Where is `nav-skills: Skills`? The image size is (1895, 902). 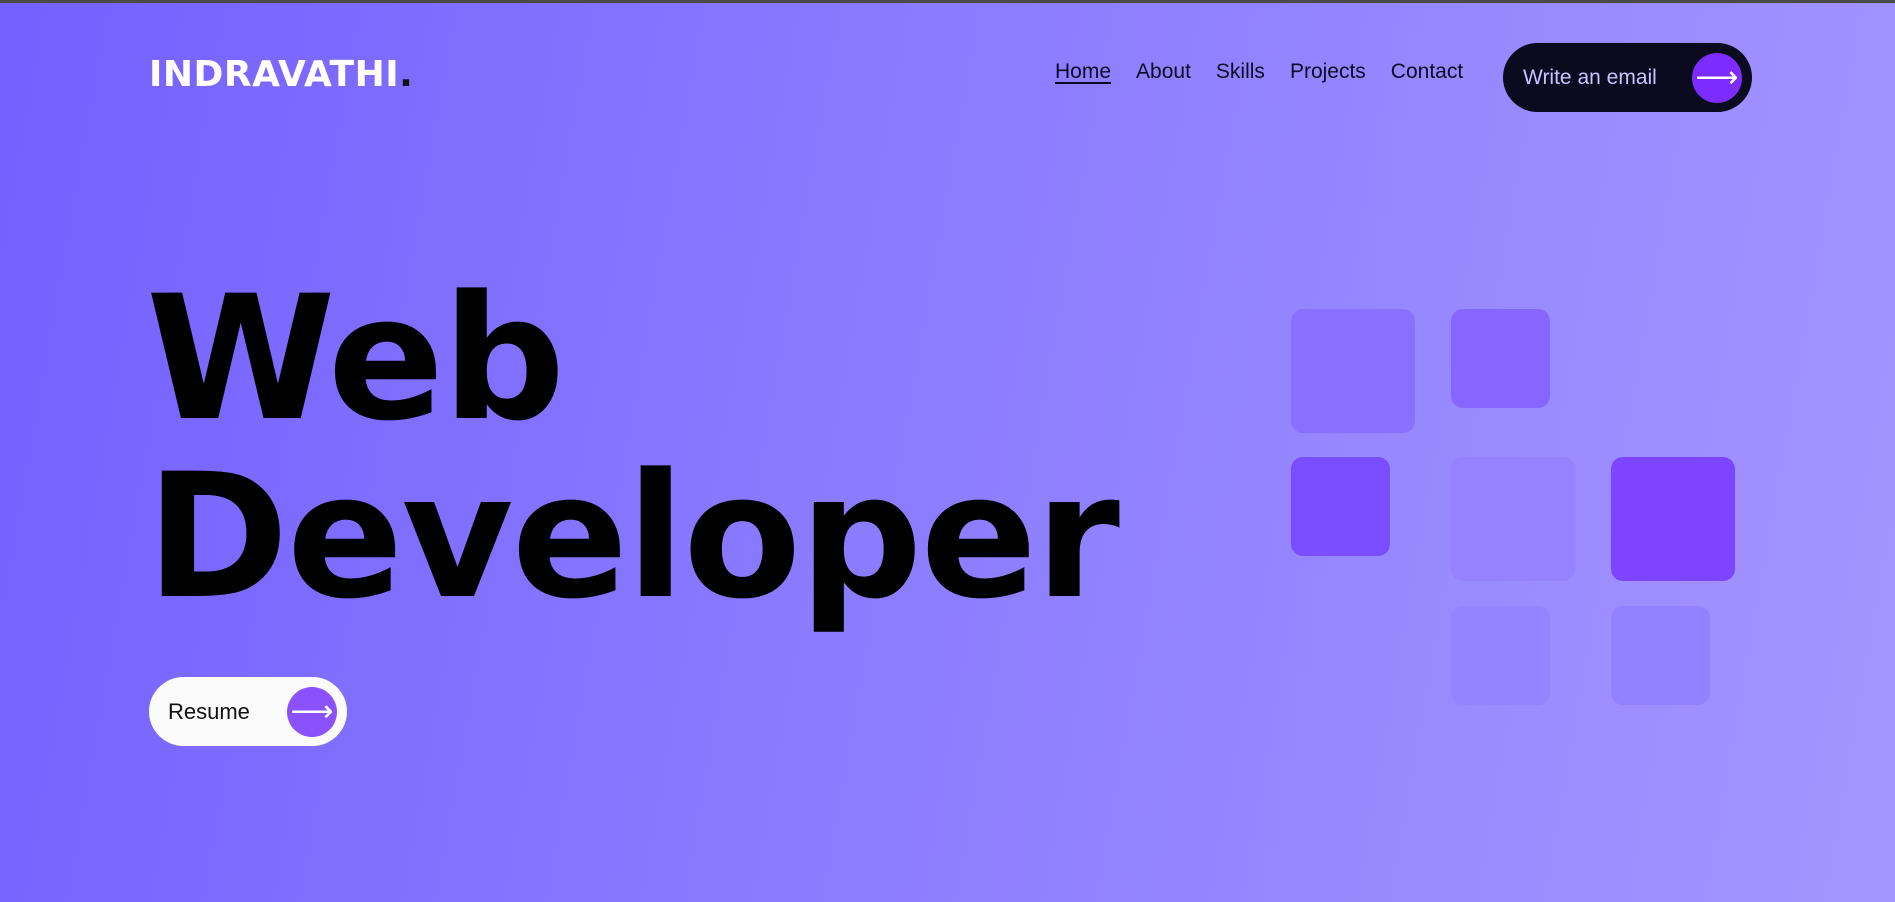
nav-skills: Skills is located at coordinates (1240, 72).